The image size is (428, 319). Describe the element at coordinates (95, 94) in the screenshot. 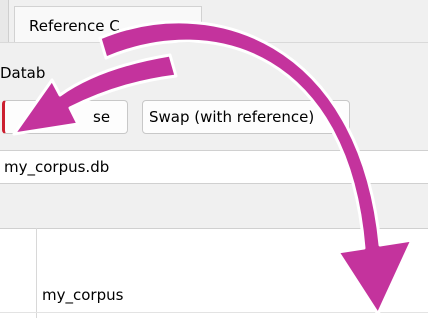

I see `left-curved-arrow-icon` at that location.